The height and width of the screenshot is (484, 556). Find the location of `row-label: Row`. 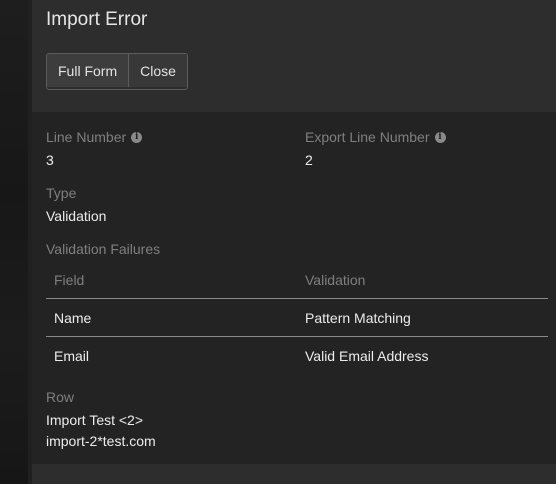

row-label: Row is located at coordinates (60, 397).